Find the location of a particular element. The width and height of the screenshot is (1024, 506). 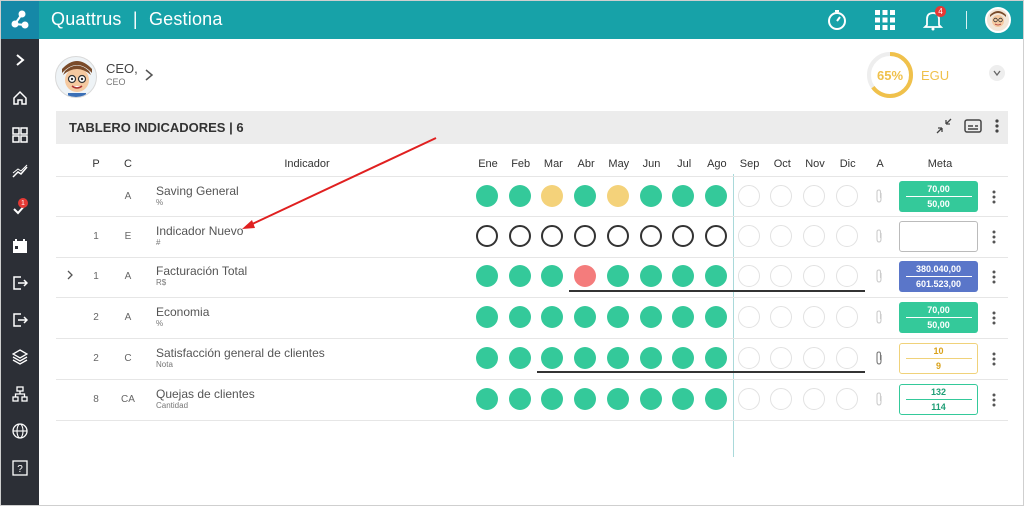

indicator-name: Facturación Total is located at coordinates (201, 271).